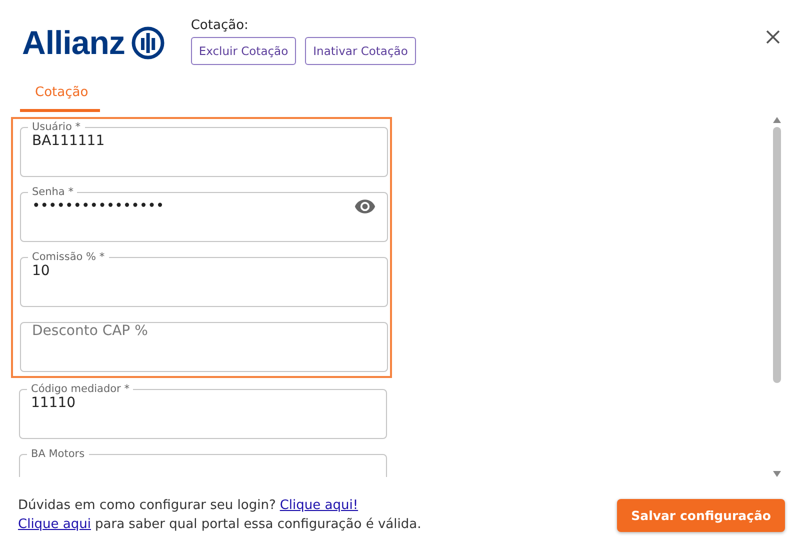 This screenshot has height=553, width=802. I want to click on scrollbar, so click(777, 297).